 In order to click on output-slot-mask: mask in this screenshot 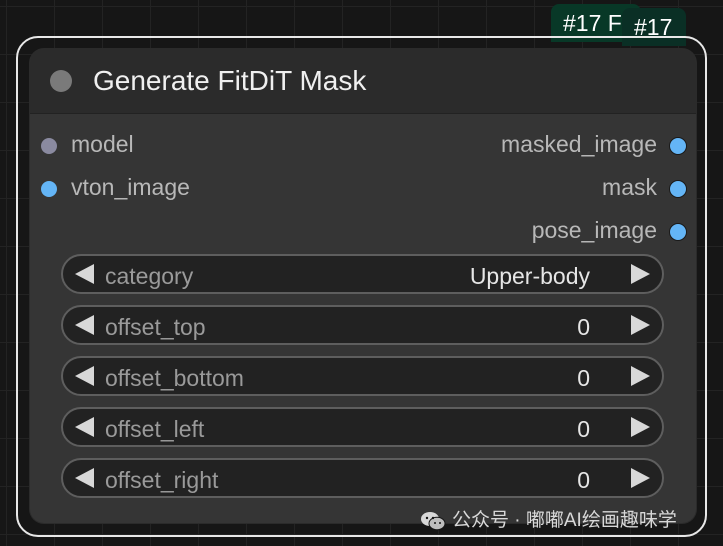, I will do `click(644, 187)`.